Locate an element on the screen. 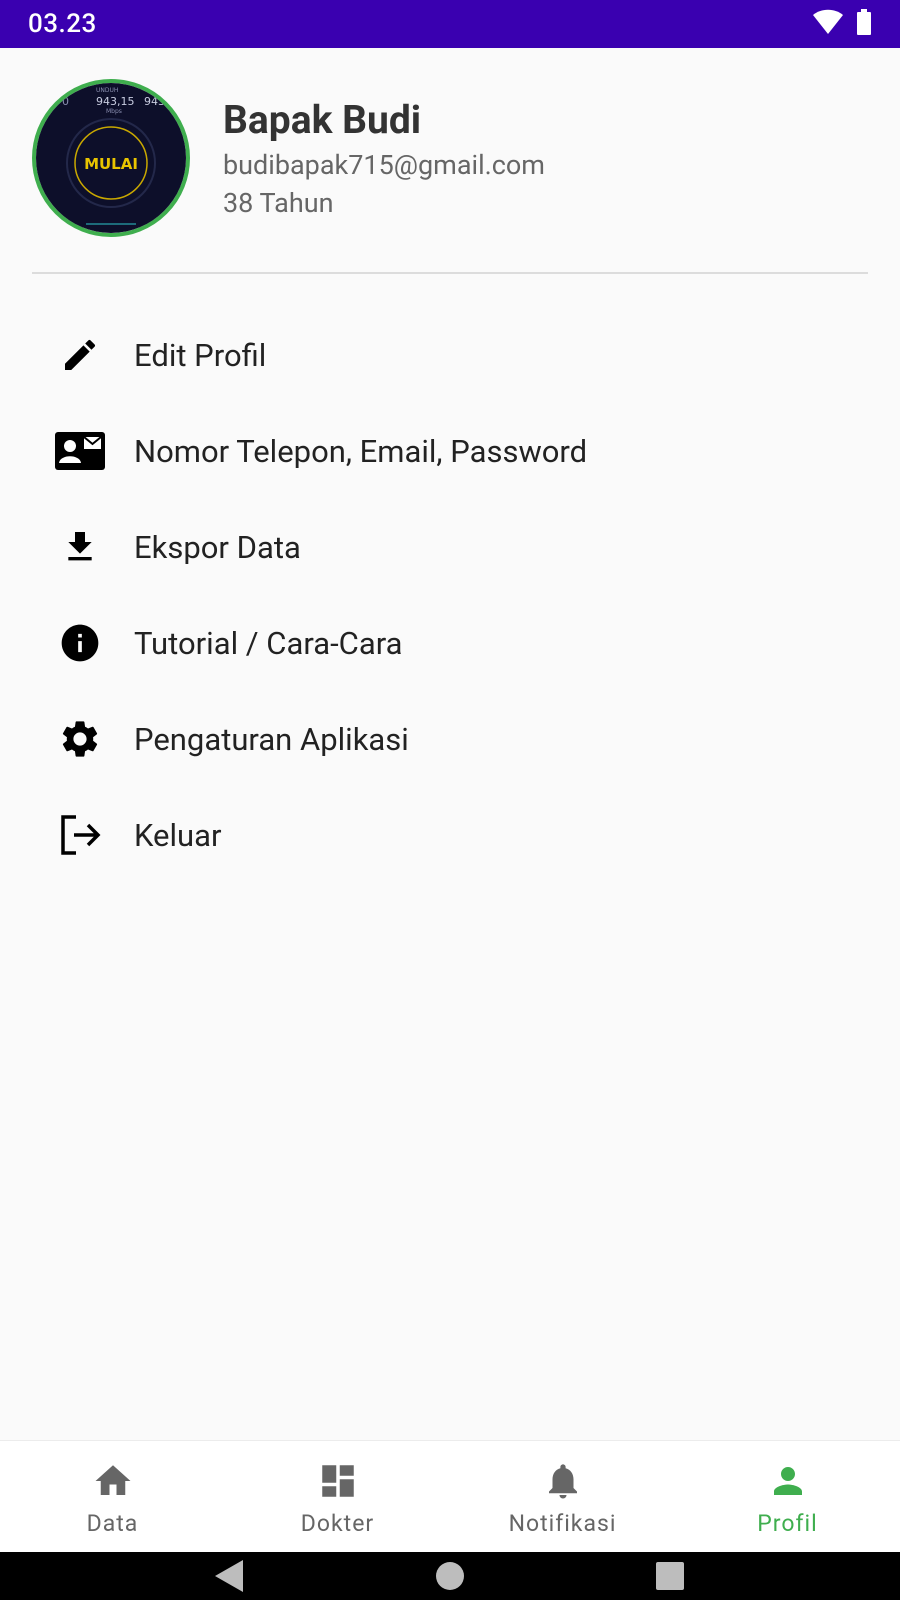 The width and height of the screenshot is (900, 1600). nav-item-profil: Profil is located at coordinates (787, 1497).